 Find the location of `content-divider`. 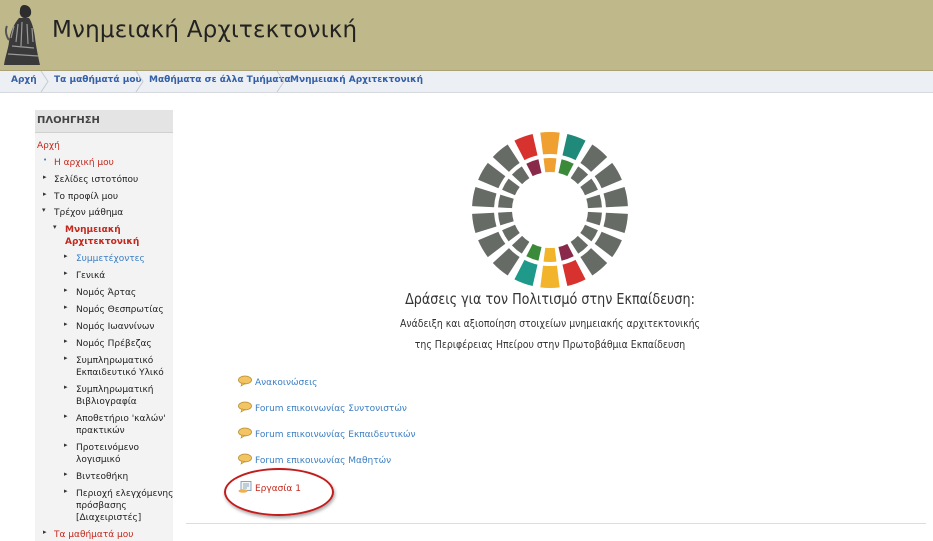

content-divider is located at coordinates (556, 523).